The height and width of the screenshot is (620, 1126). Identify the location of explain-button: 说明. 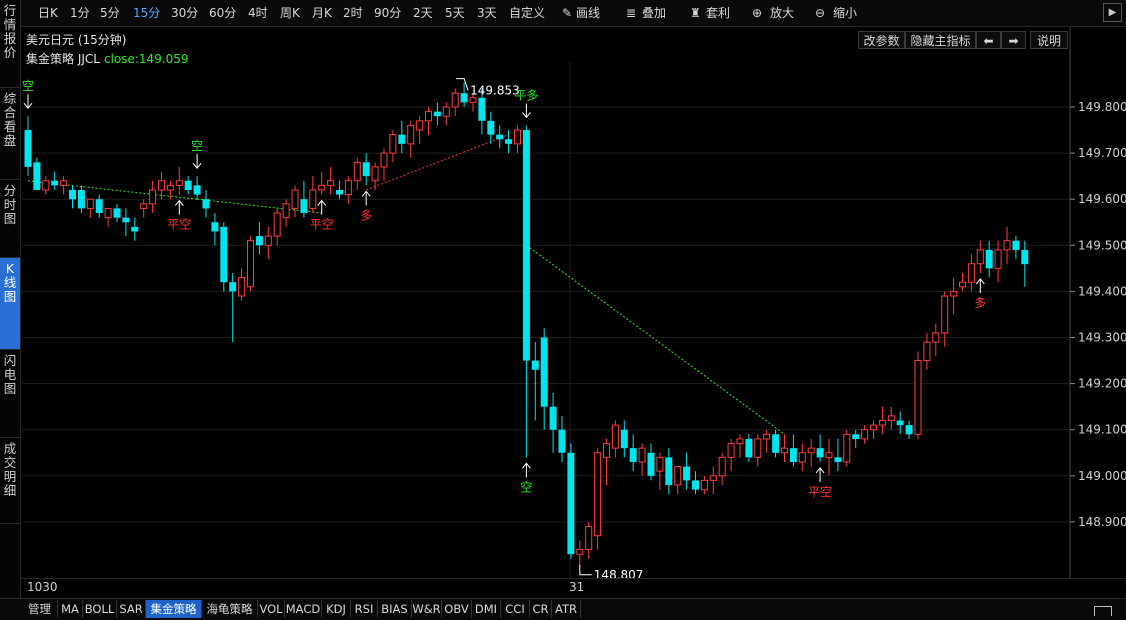
(1049, 40).